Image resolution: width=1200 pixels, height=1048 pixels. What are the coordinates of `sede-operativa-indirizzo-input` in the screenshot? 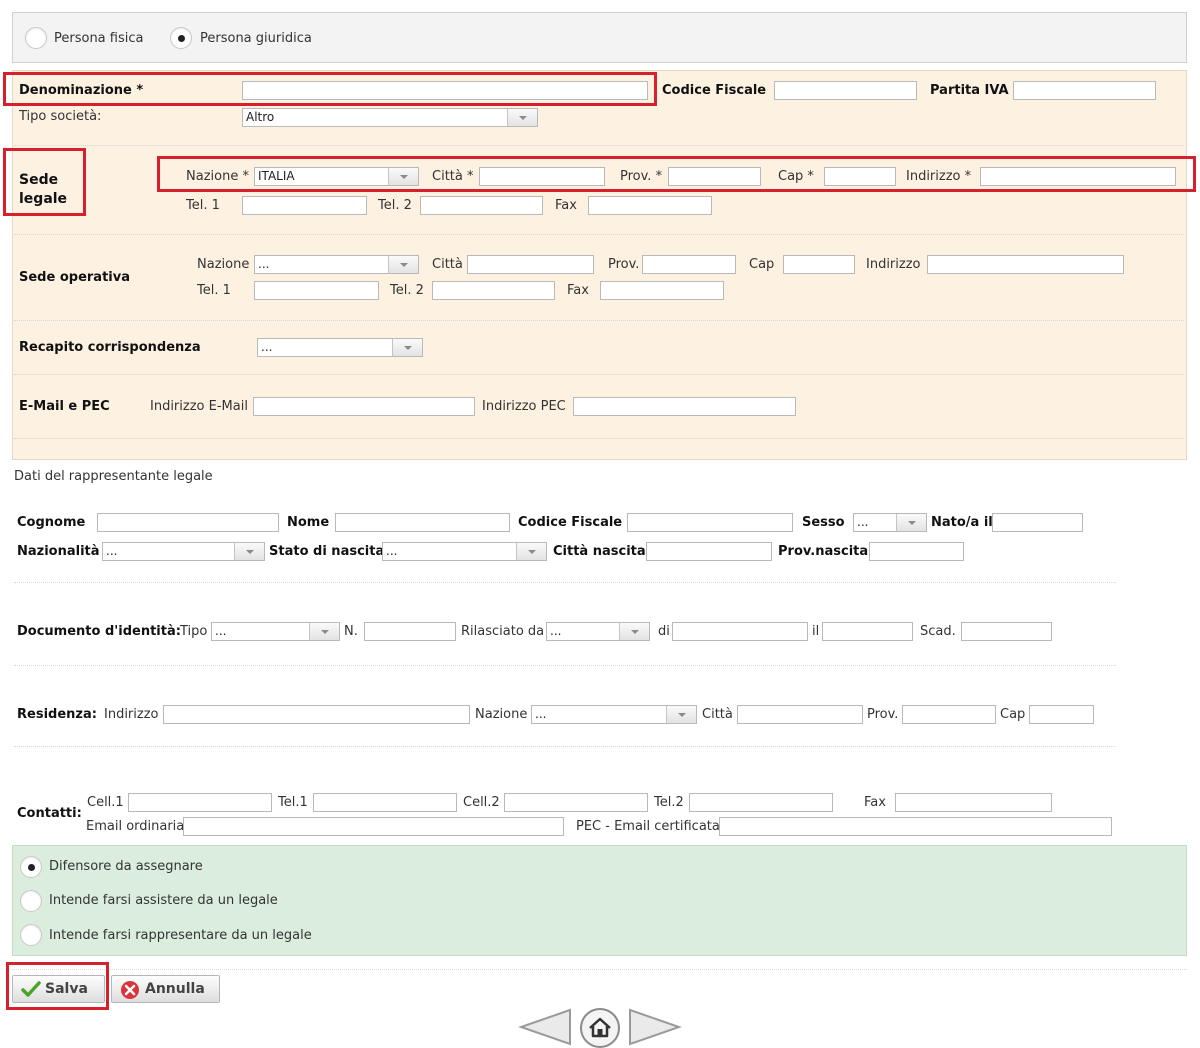 It's located at (1025, 264).